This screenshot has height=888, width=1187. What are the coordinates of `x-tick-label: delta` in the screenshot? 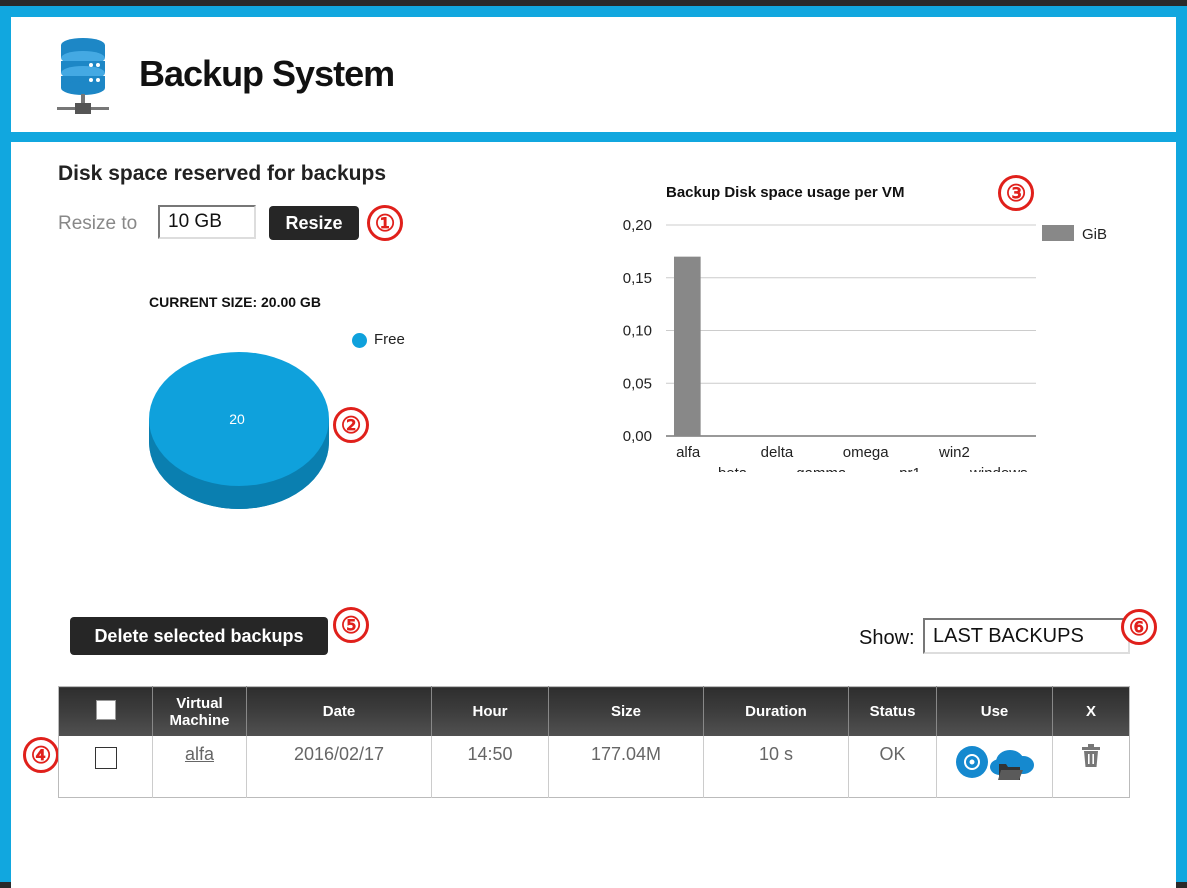 It's located at (777, 452).